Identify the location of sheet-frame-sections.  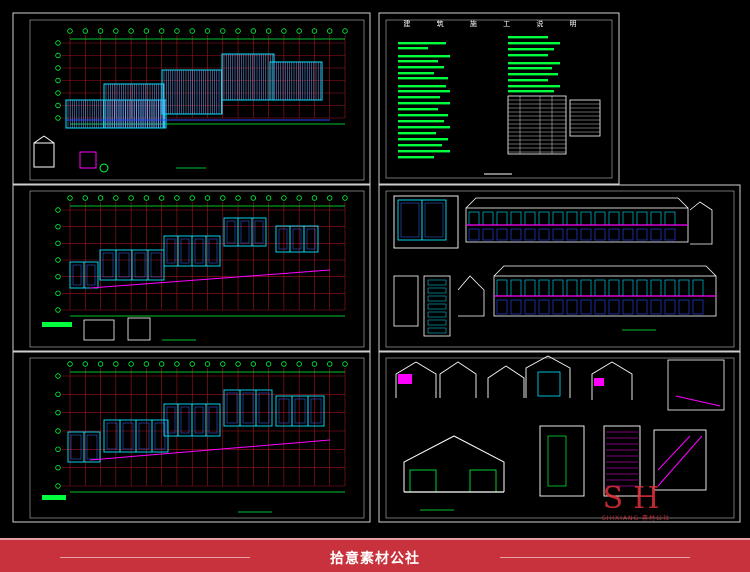
(559, 268).